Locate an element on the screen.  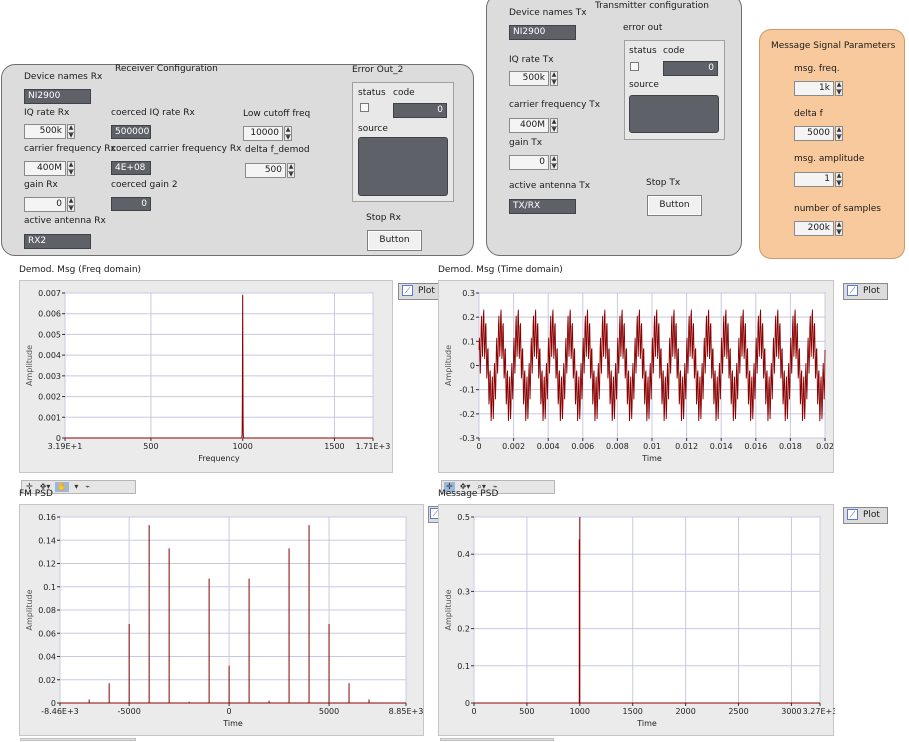
tx-source-field is located at coordinates (674, 114).